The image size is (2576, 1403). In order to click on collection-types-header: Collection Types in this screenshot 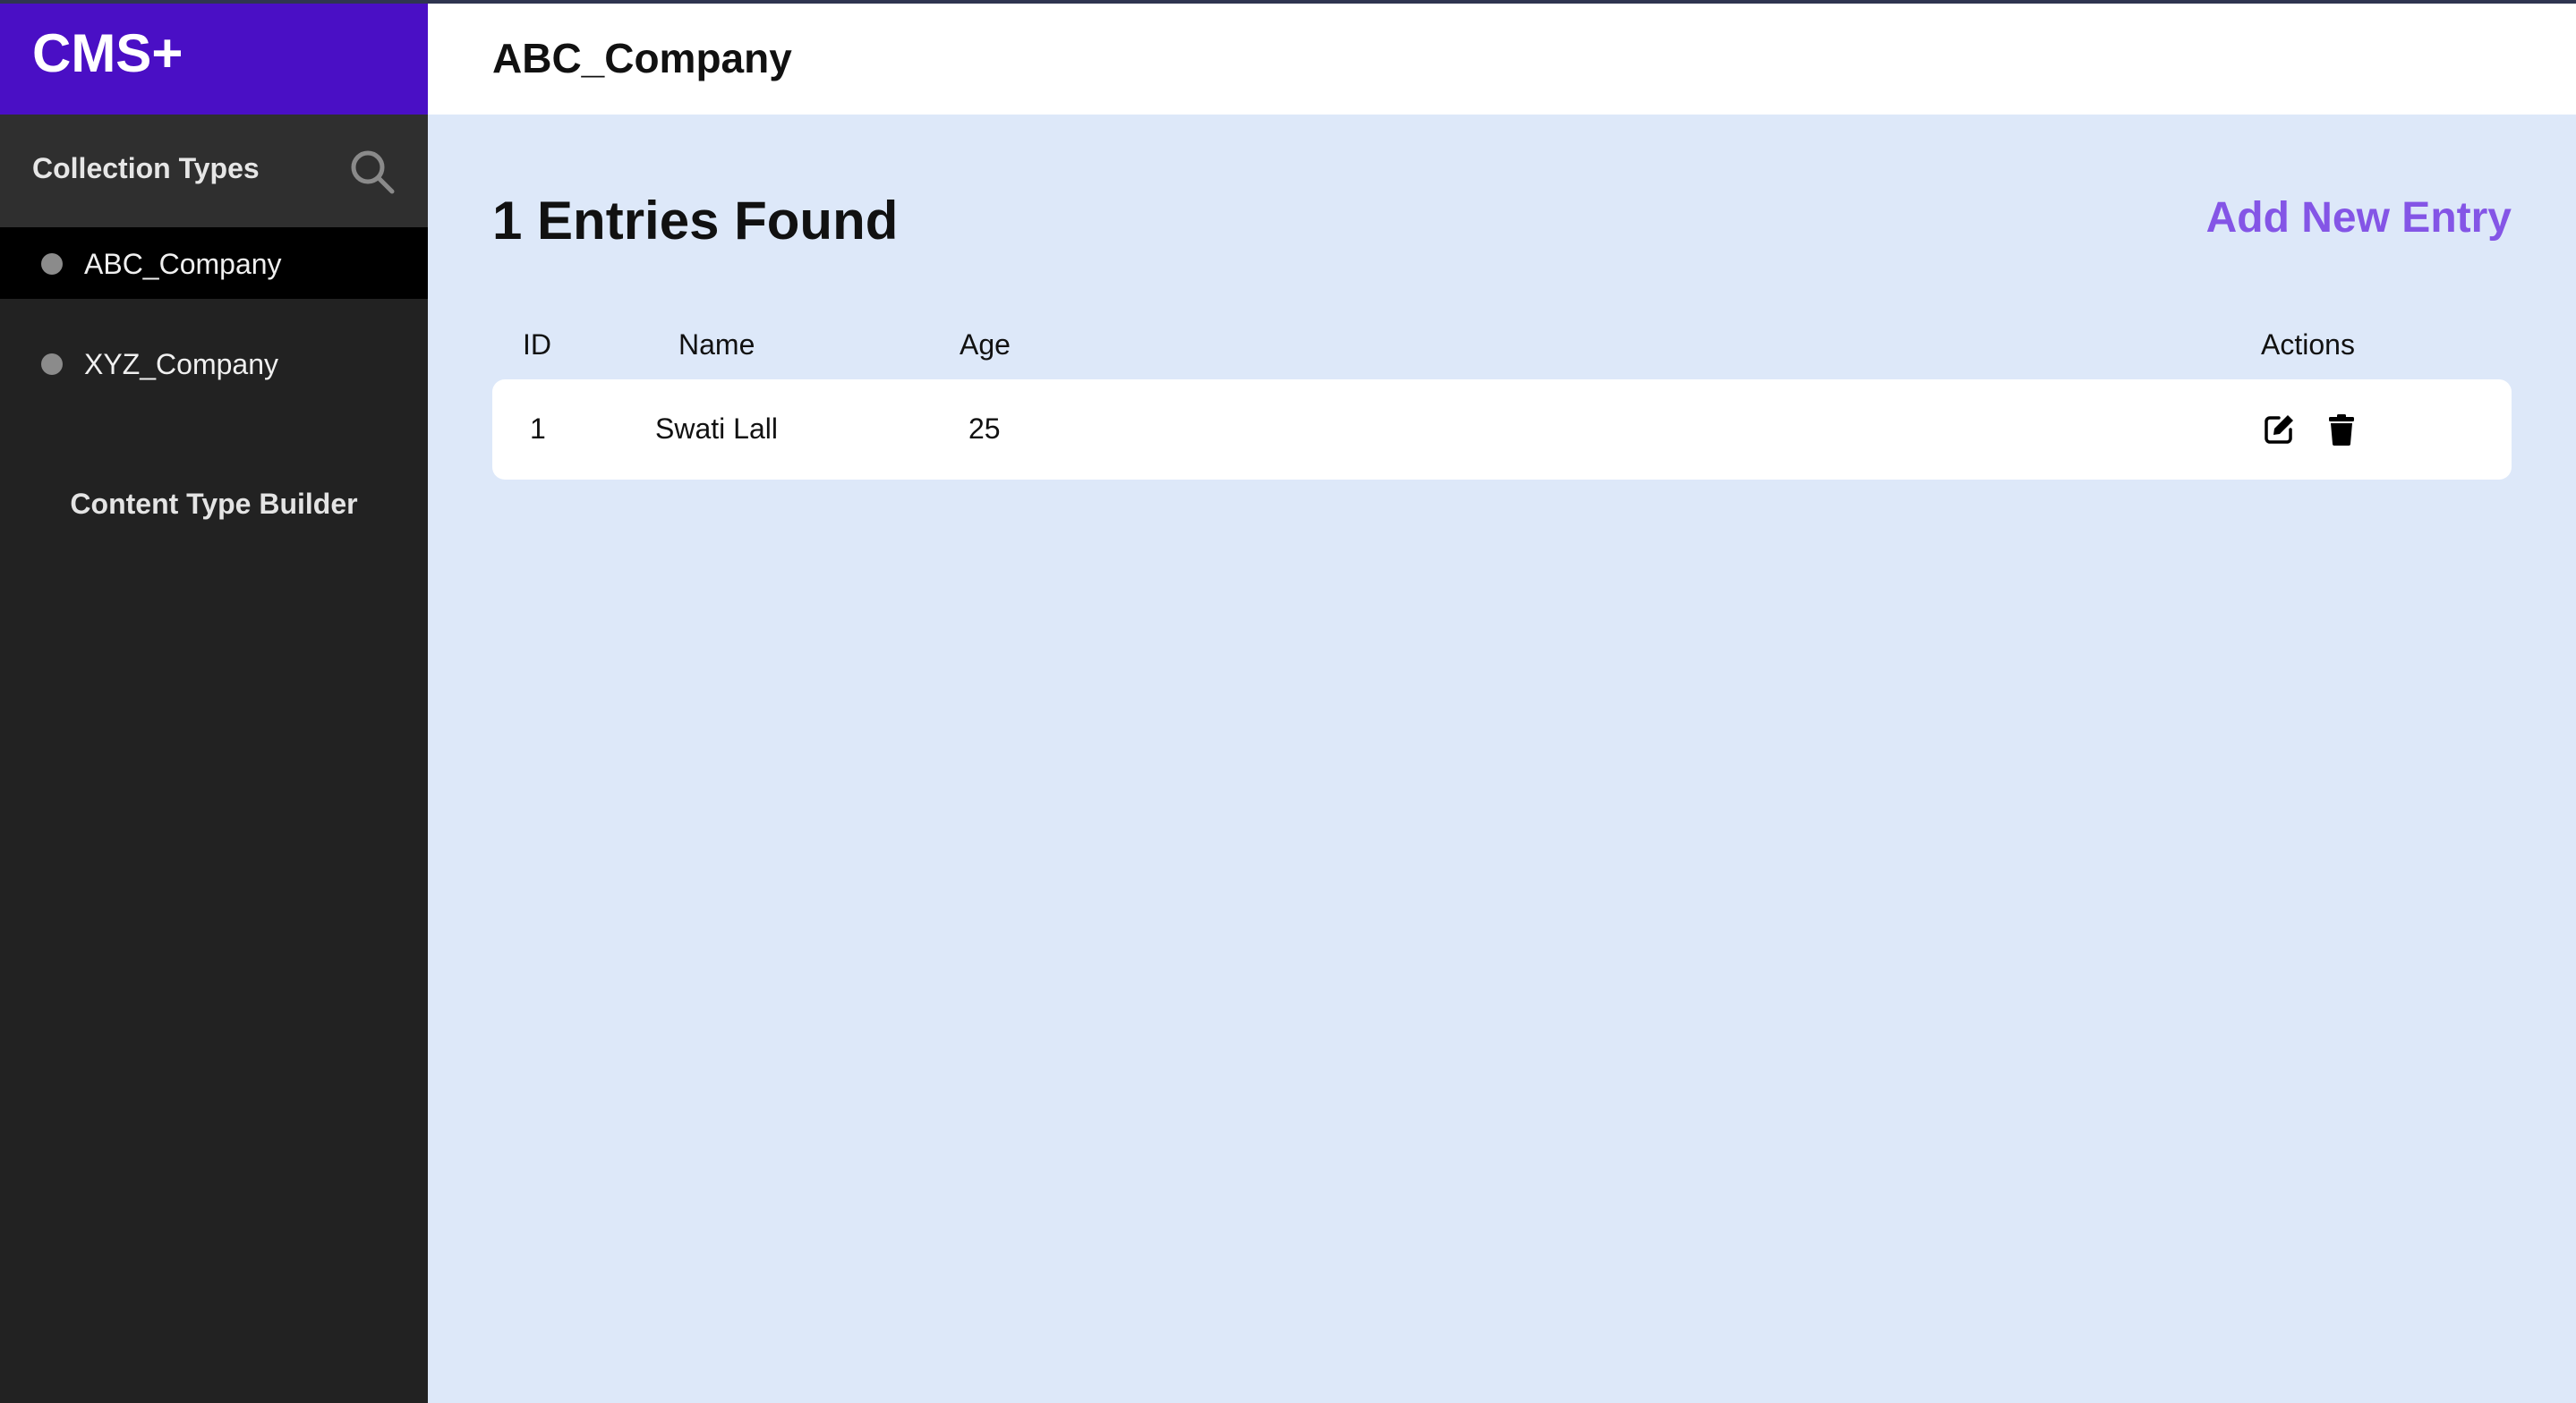, I will do `click(214, 171)`.